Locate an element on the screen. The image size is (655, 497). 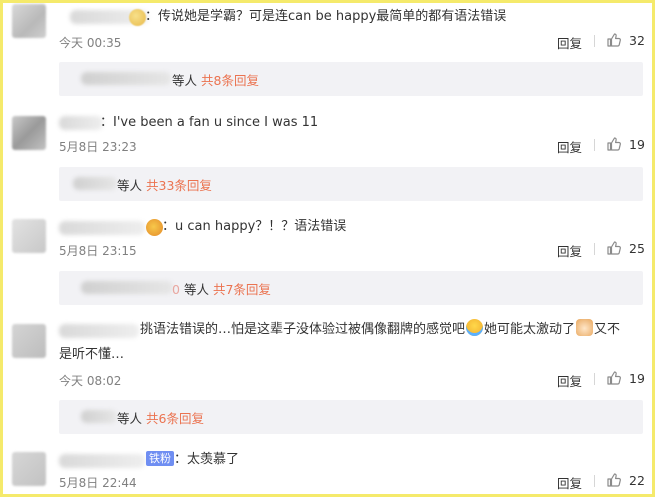
replies-summary: 等人 共6条回复 is located at coordinates (160, 418).